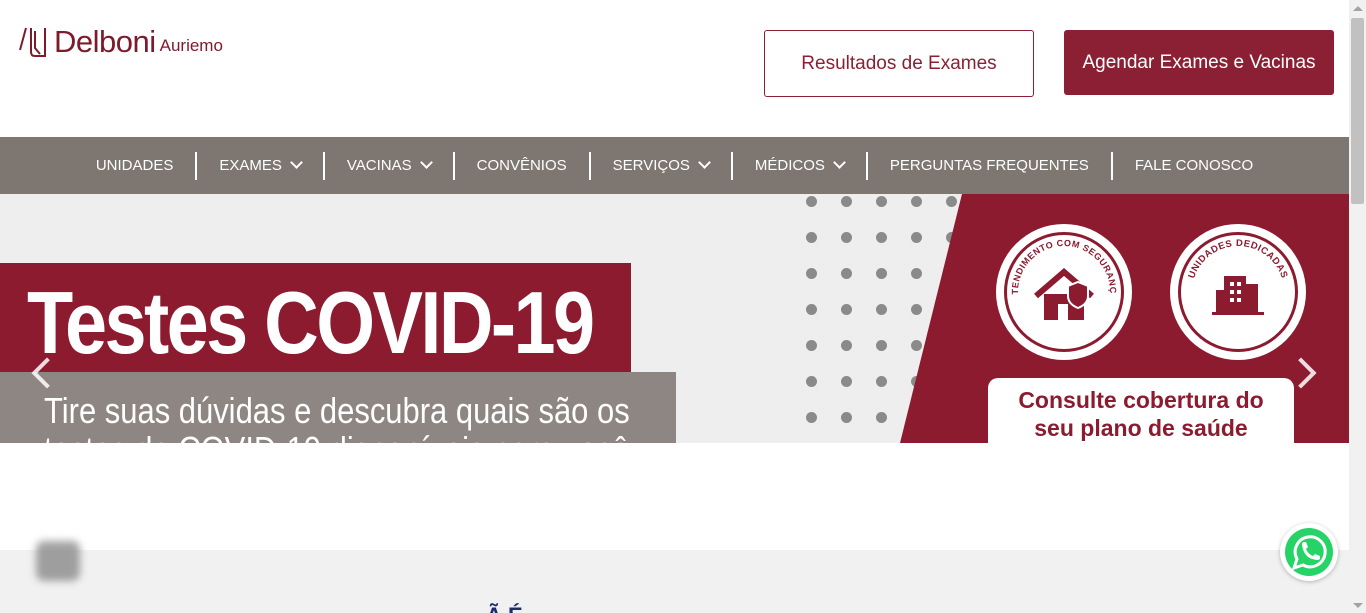 The height and width of the screenshot is (613, 1366). I want to click on nav-item-label: PERGUNTAS FREQUENTES, so click(989, 165).